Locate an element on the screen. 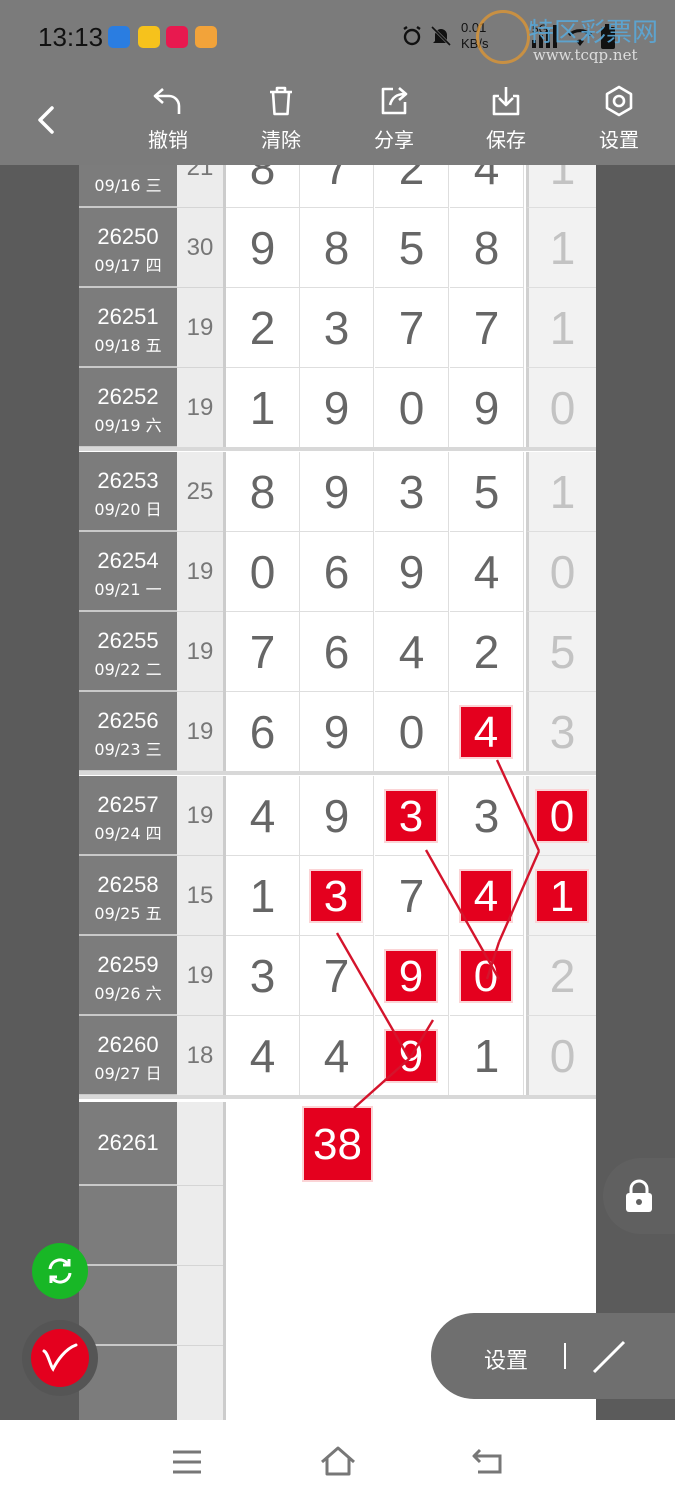 The width and height of the screenshot is (675, 1500). pen-color-swatch is located at coordinates (60, 1358).